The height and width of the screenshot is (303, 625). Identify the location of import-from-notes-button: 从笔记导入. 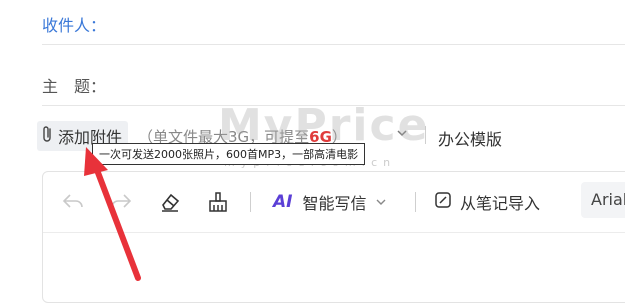
(487, 202).